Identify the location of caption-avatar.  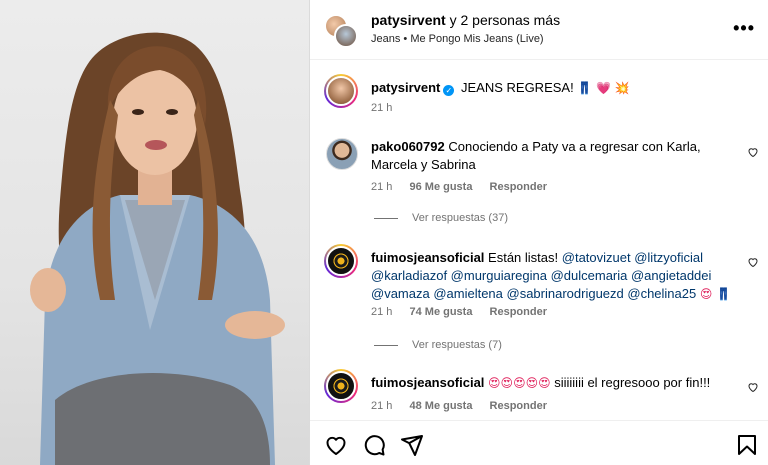
(341, 91).